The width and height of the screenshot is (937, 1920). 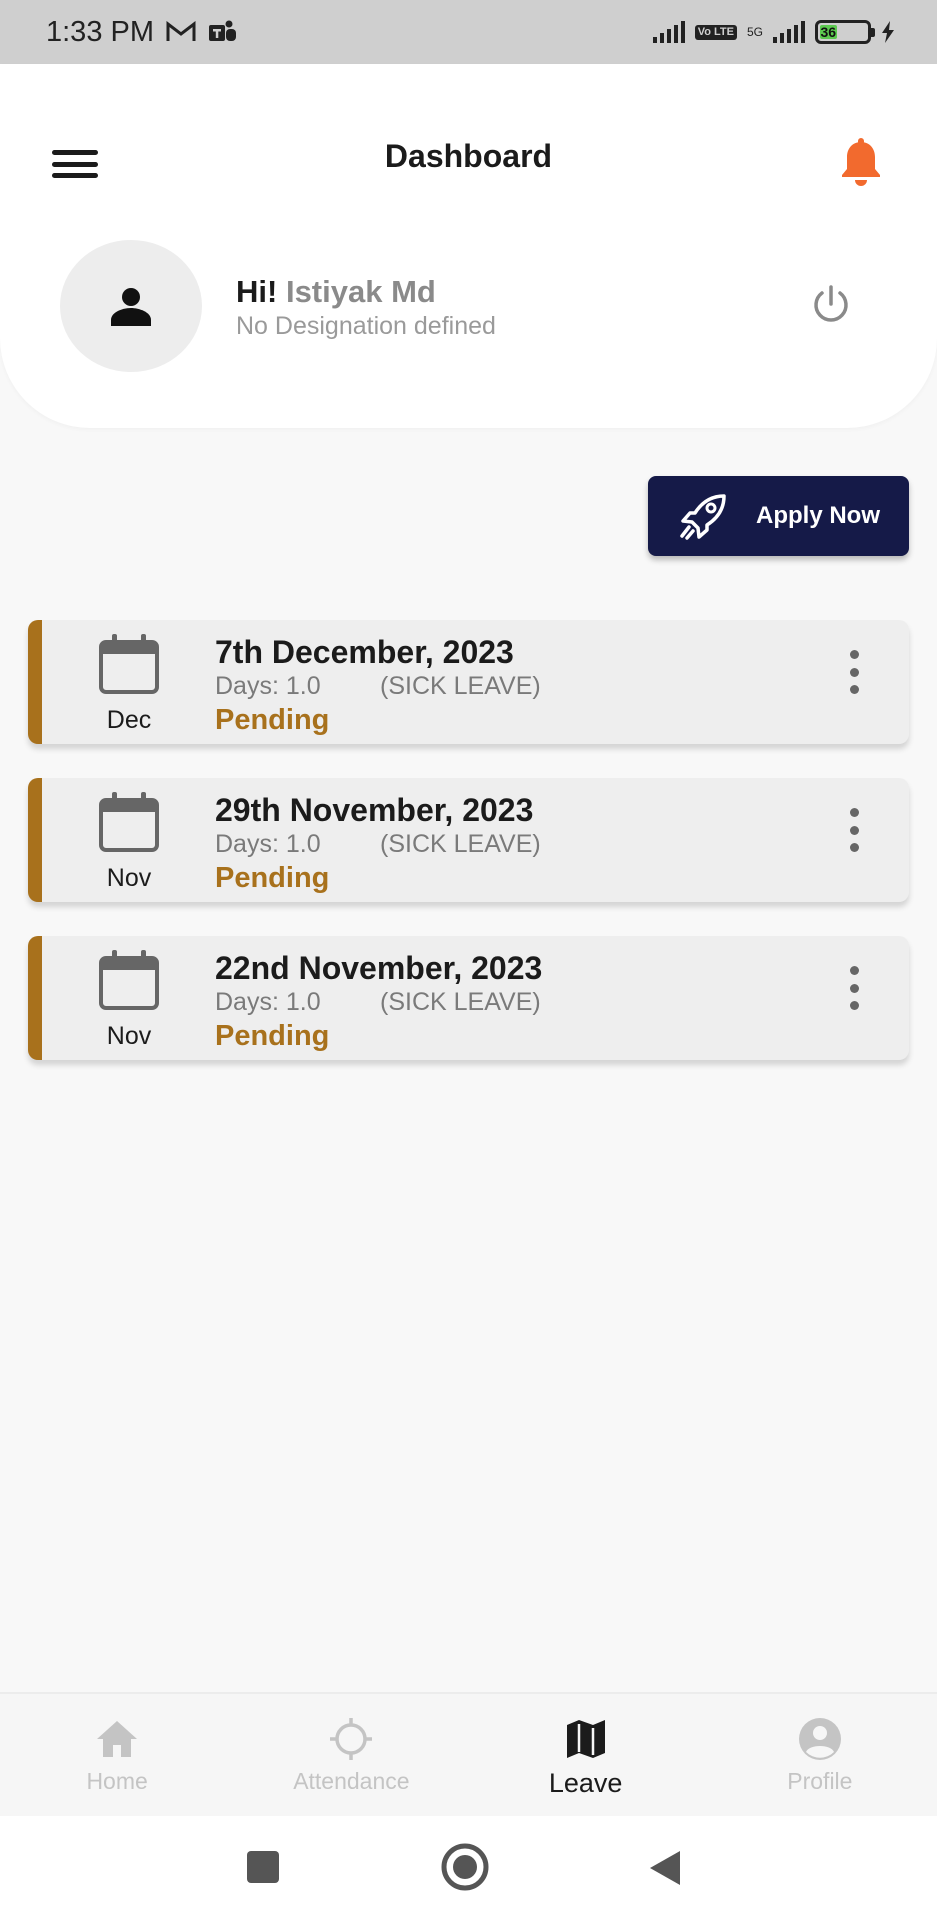 I want to click on nav-item-attendance: Attendance, so click(x=351, y=1755).